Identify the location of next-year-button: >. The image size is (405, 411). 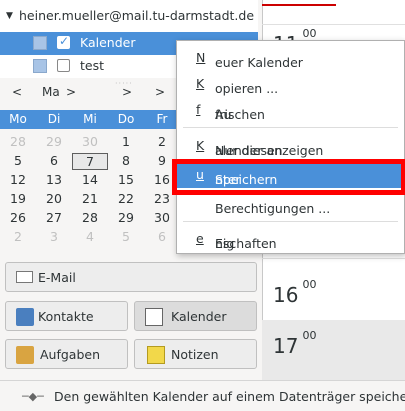
(160, 95).